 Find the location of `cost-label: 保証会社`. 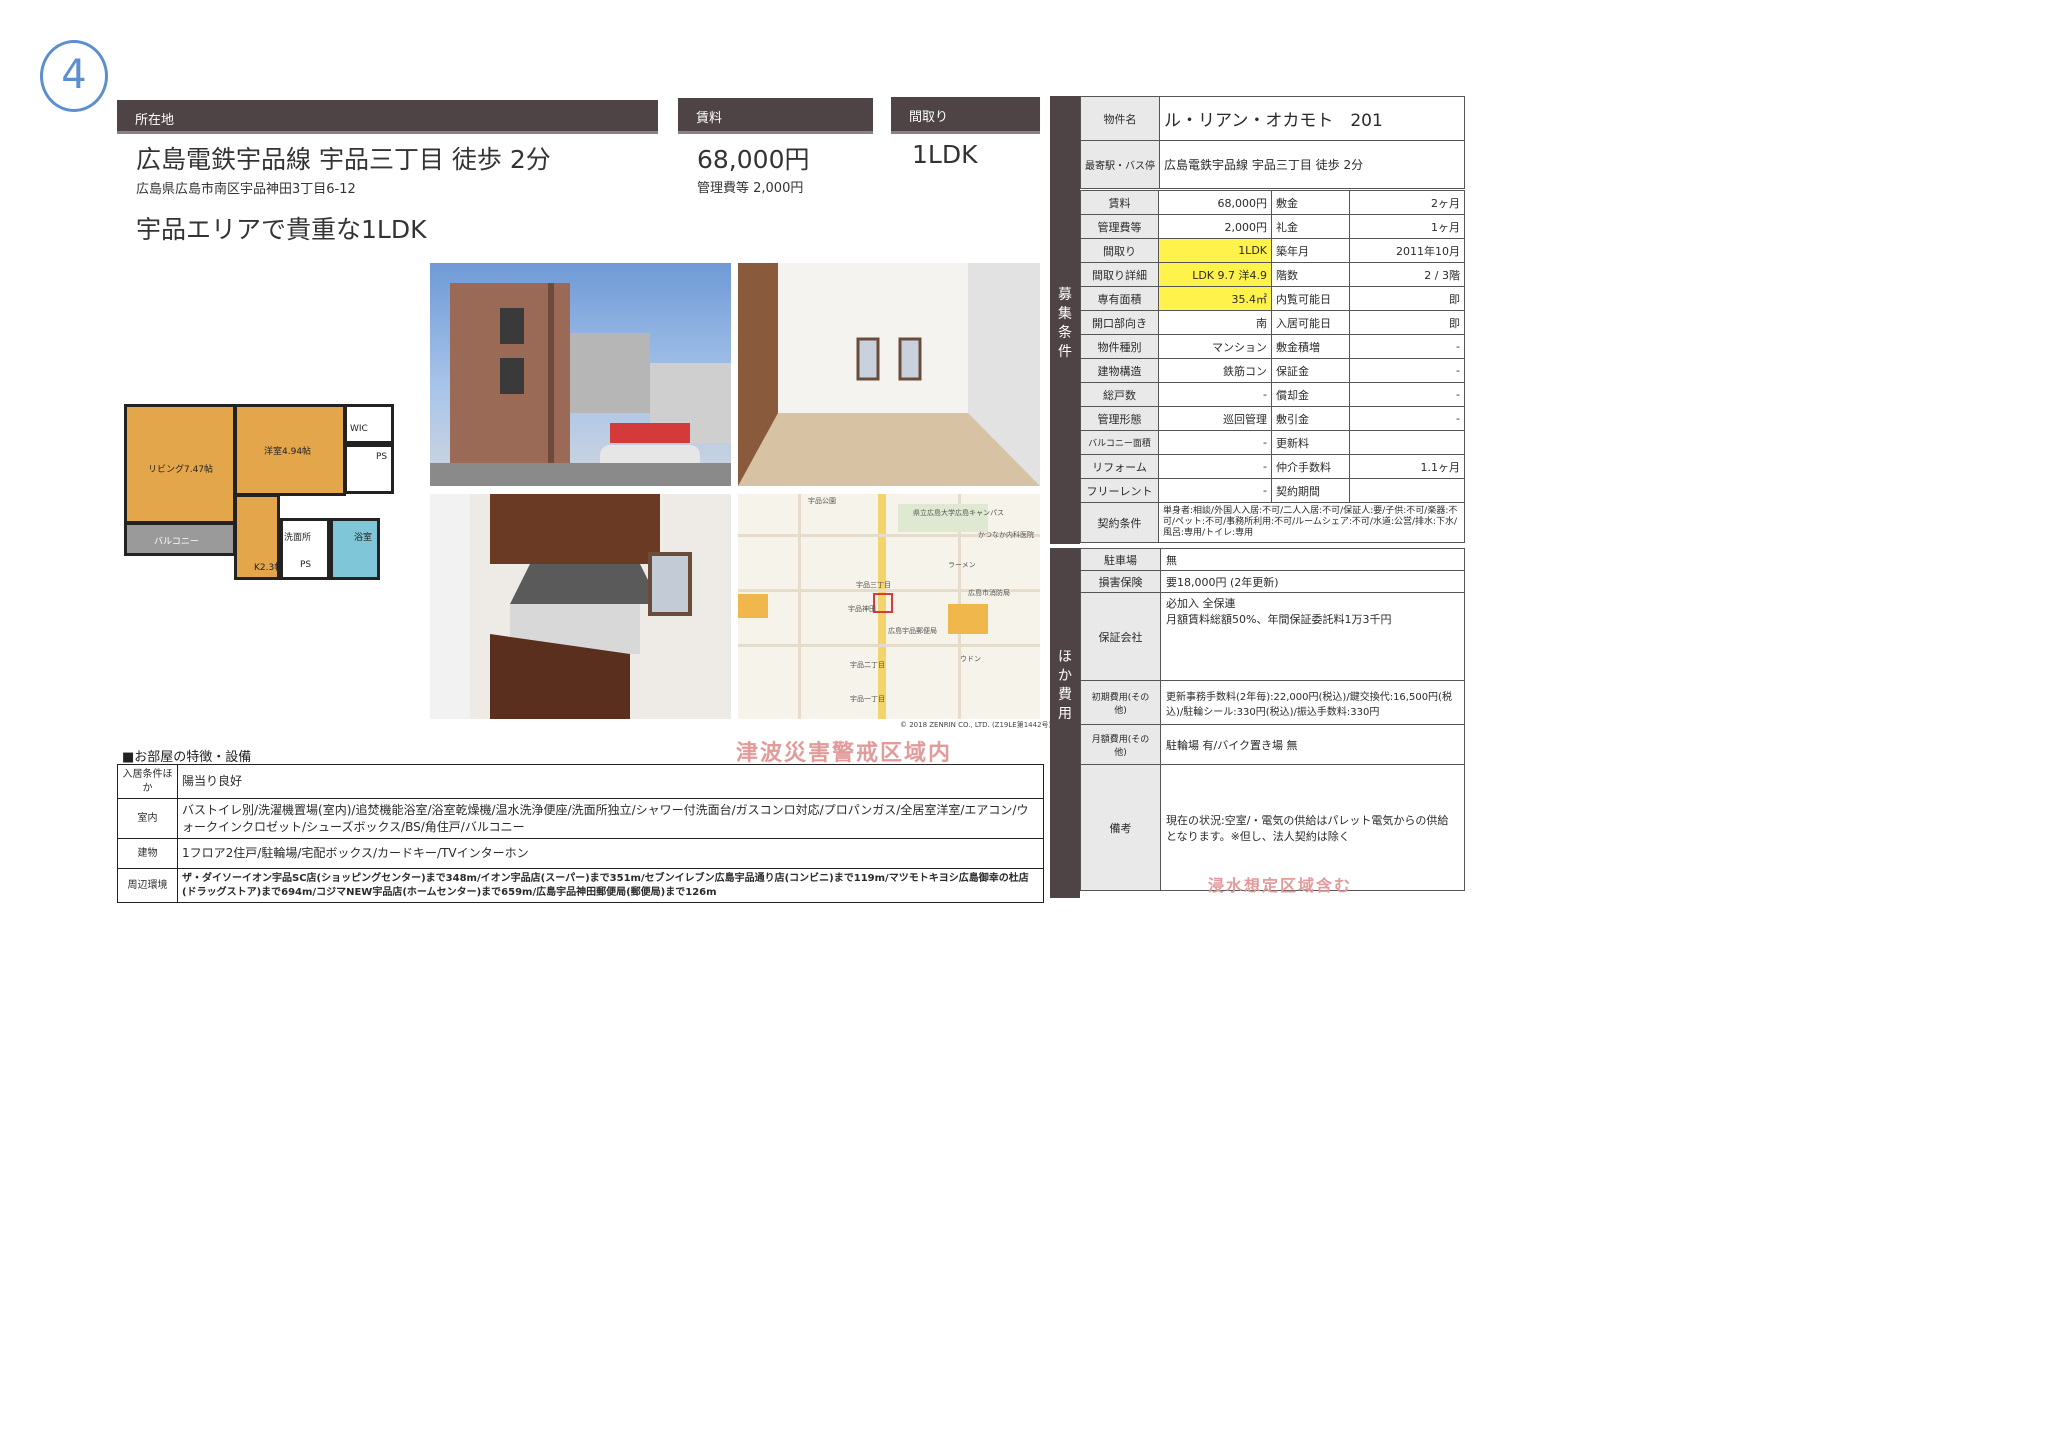

cost-label: 保証会社 is located at coordinates (1120, 636).